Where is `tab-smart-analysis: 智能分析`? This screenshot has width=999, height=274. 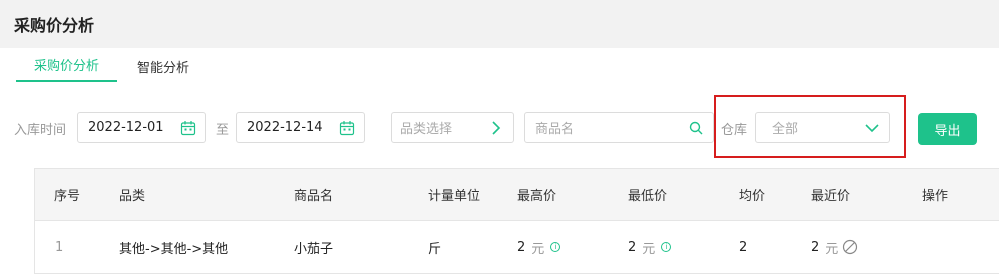 tab-smart-analysis: 智能分析 is located at coordinates (162, 69).